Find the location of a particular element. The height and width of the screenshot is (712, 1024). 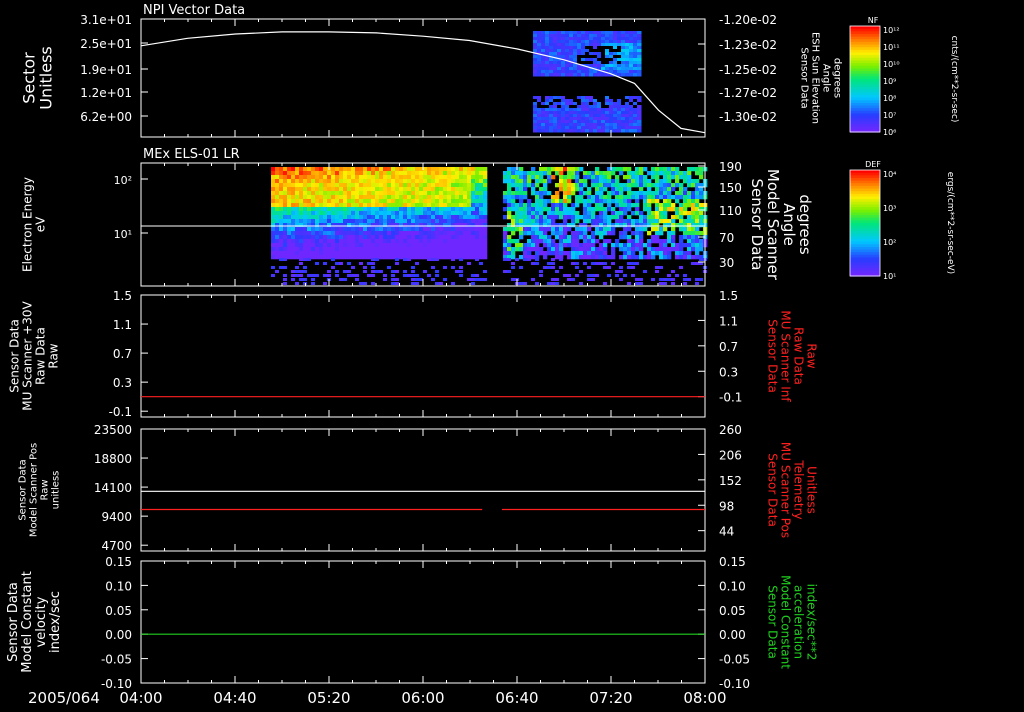

right-tick-label: 0.00 is located at coordinates (732, 635).